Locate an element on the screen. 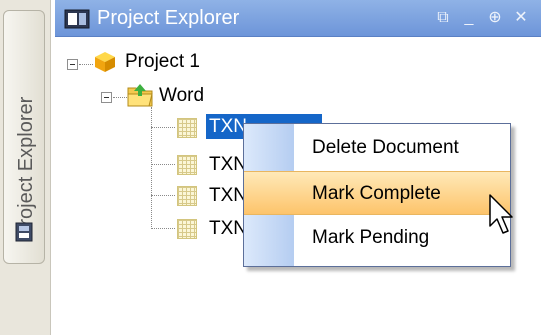 The height and width of the screenshot is (335, 543). menu-item-label: Mark Pending is located at coordinates (371, 237).